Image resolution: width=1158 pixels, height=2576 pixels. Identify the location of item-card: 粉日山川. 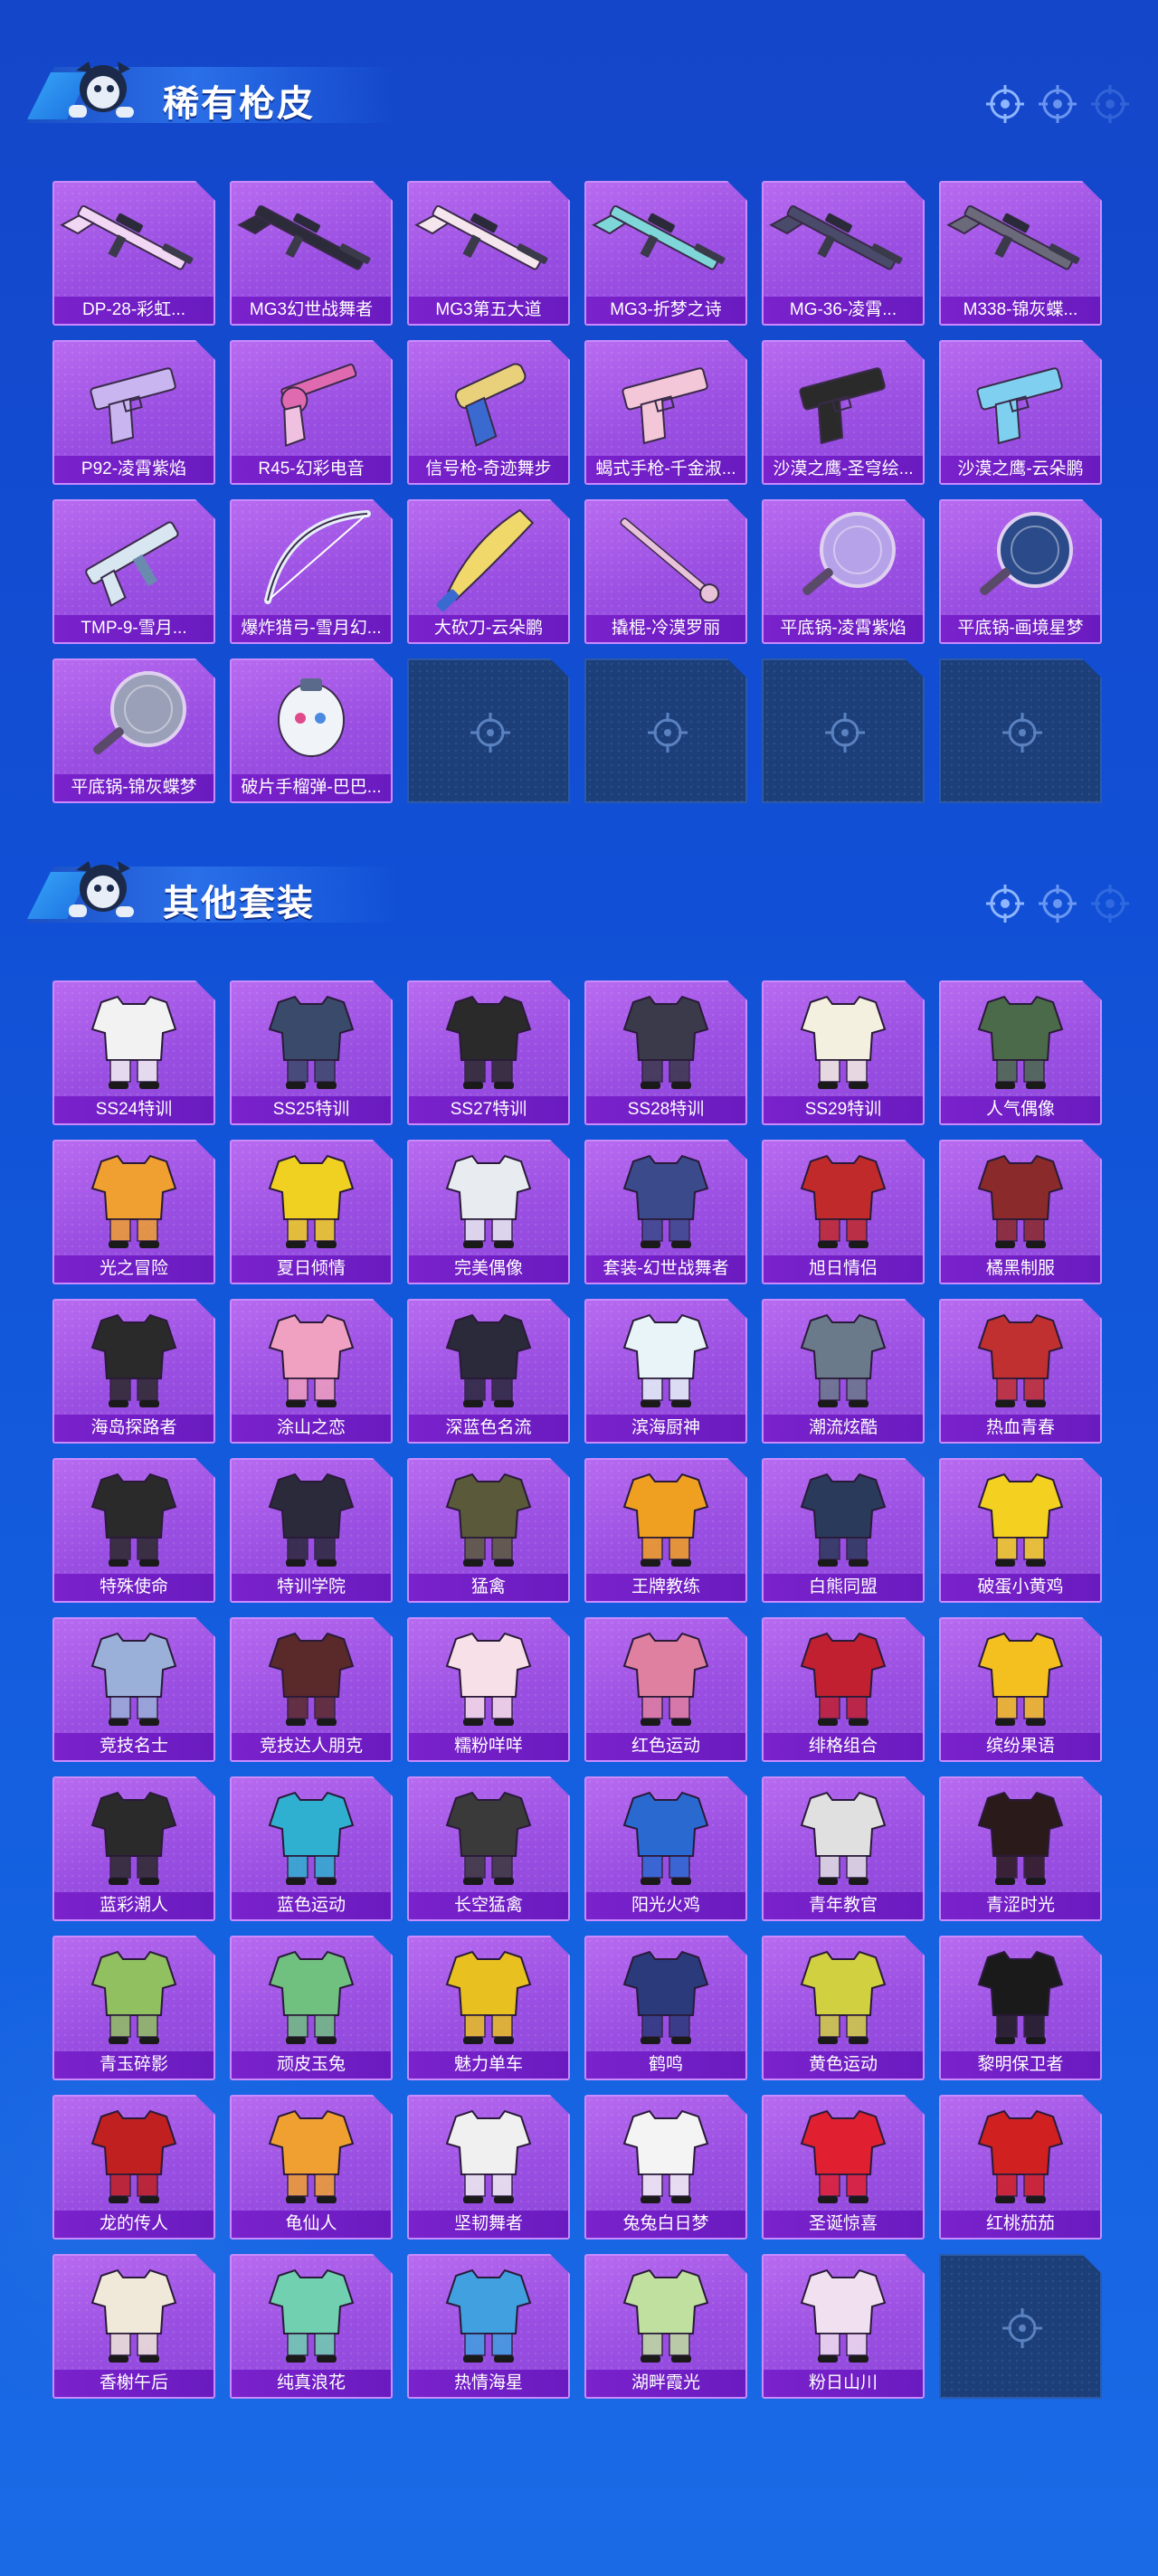
(843, 2326).